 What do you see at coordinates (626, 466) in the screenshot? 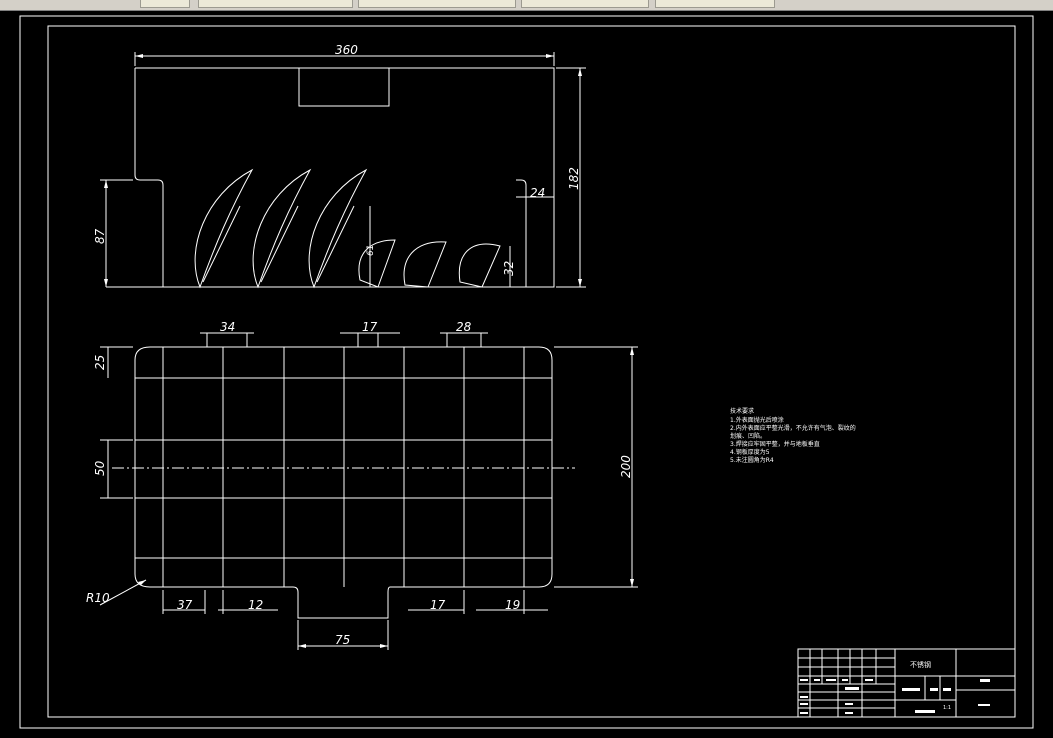
I see `dim-total-height-label: 200` at bounding box center [626, 466].